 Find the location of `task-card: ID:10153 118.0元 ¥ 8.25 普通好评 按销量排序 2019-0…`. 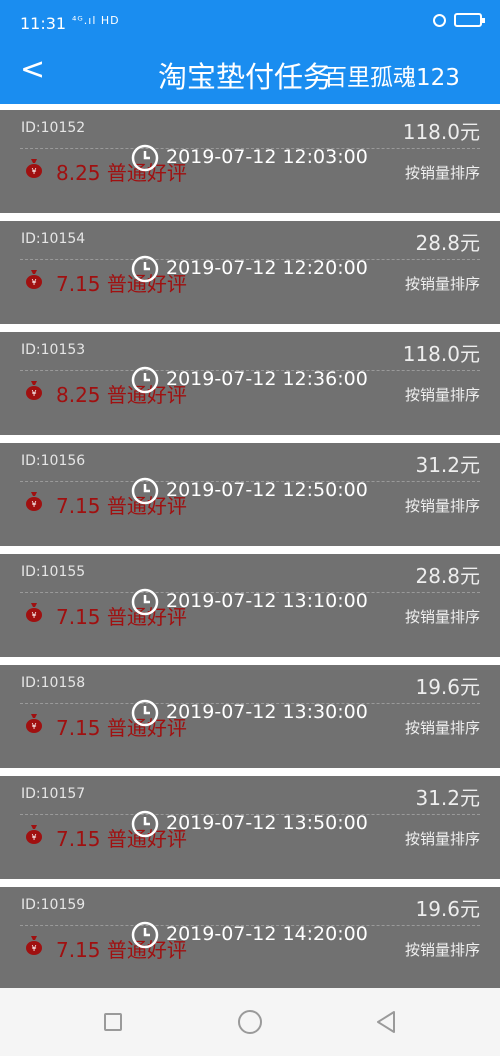

task-card: ID:10153 118.0元 ¥ 8.25 普通好评 按销量排序 2019-0… is located at coordinates (250, 383).